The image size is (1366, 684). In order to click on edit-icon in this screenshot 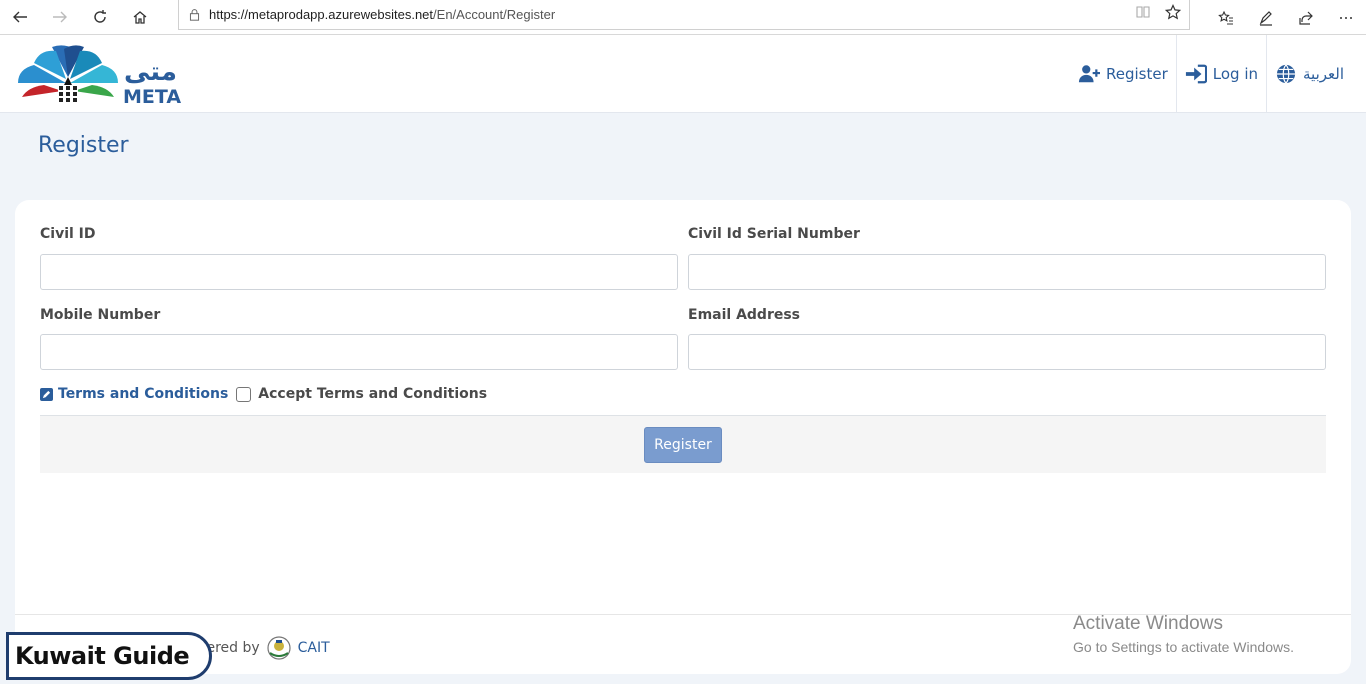, I will do `click(46, 394)`.